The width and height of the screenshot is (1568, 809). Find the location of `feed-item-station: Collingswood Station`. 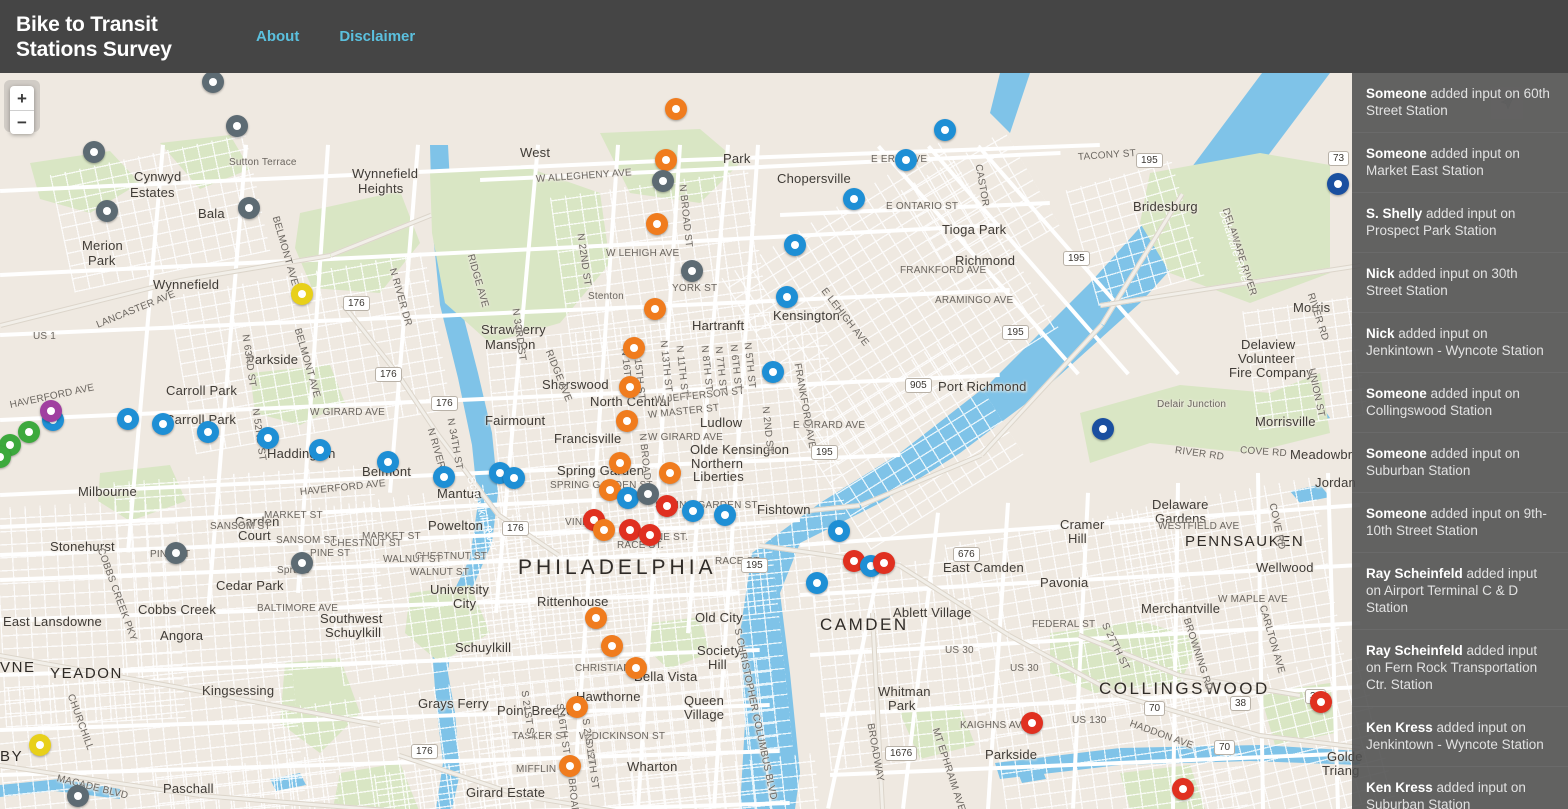

feed-item-station: Collingswood Station is located at coordinates (1429, 410).